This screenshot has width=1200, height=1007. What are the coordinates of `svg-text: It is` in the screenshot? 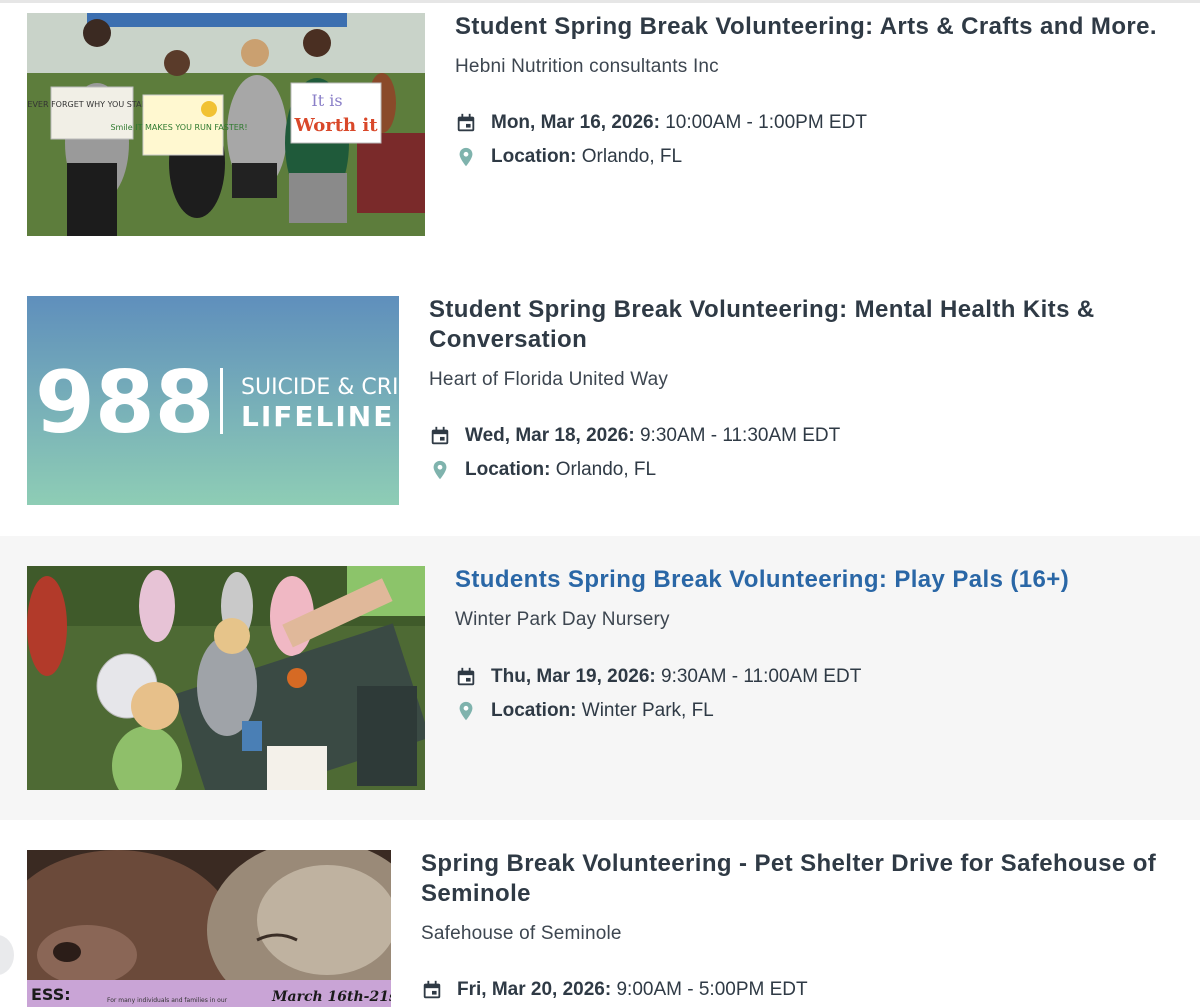 It's located at (326, 100).